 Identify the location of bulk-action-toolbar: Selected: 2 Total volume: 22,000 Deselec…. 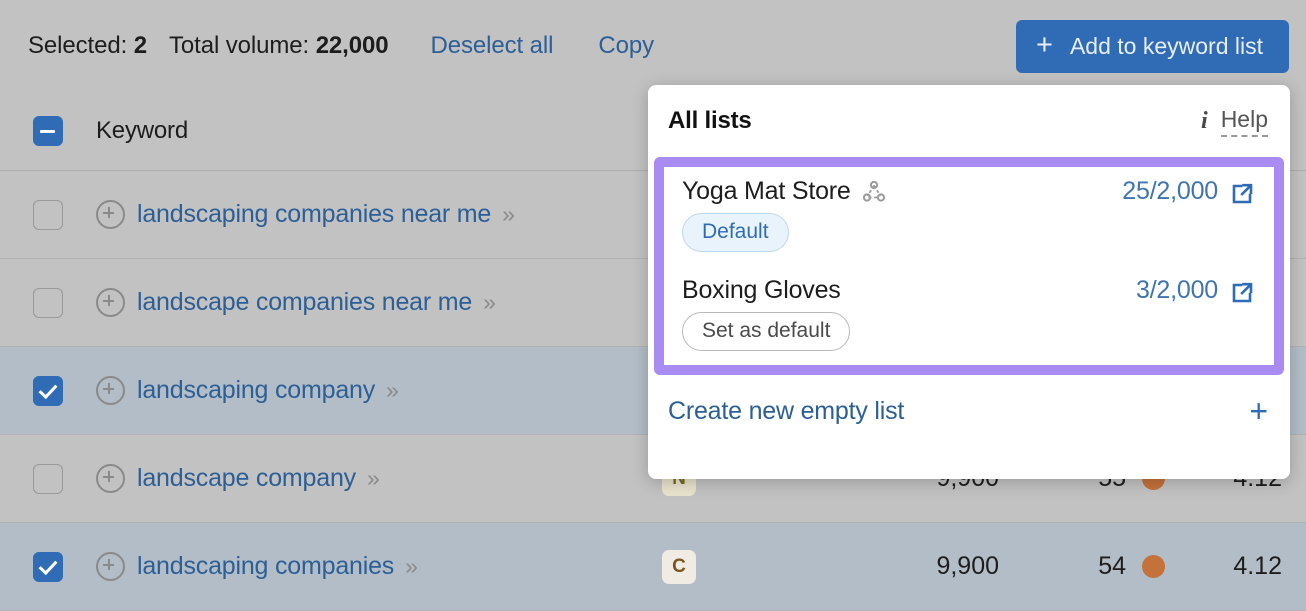
(653, 45).